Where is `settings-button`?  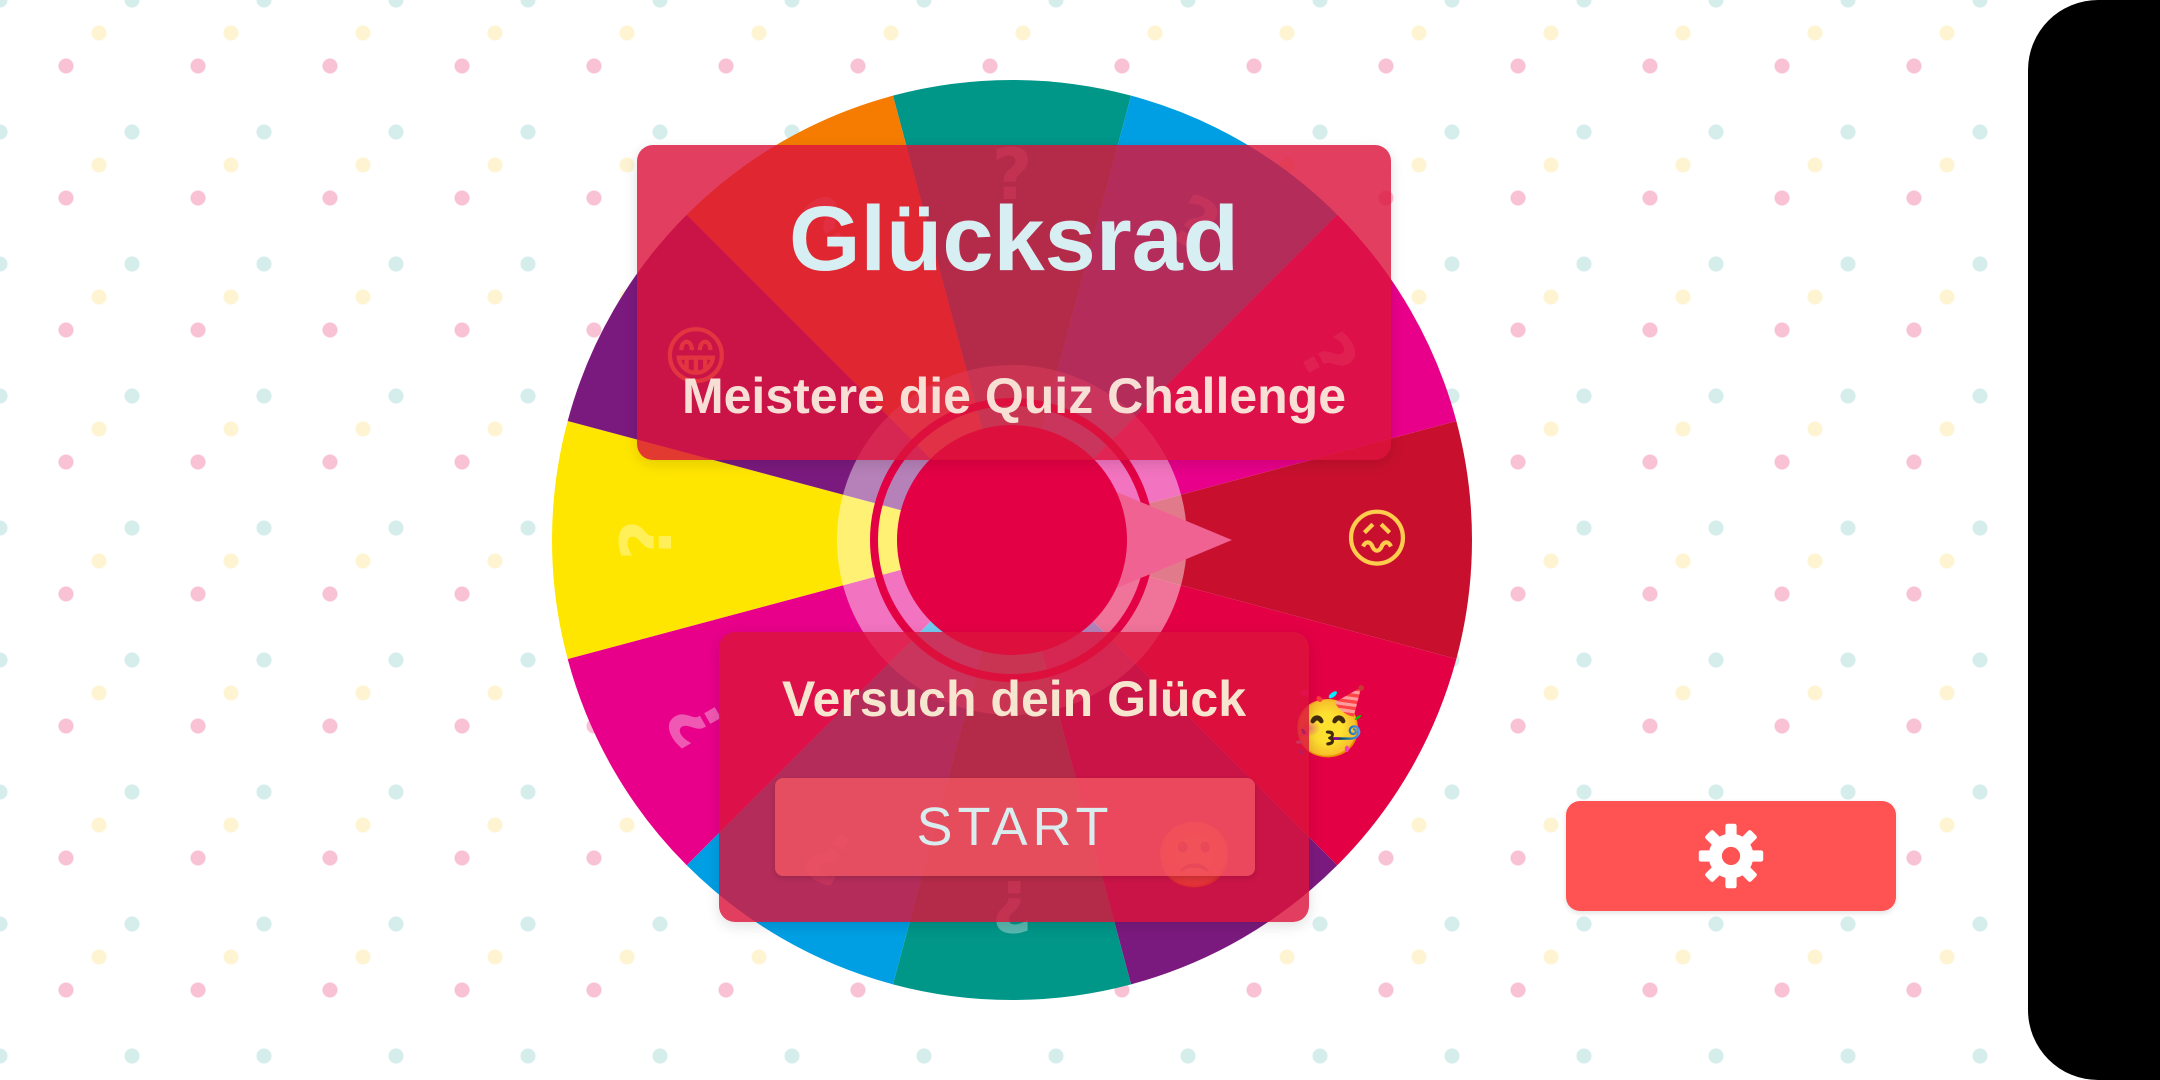 settings-button is located at coordinates (1731, 856).